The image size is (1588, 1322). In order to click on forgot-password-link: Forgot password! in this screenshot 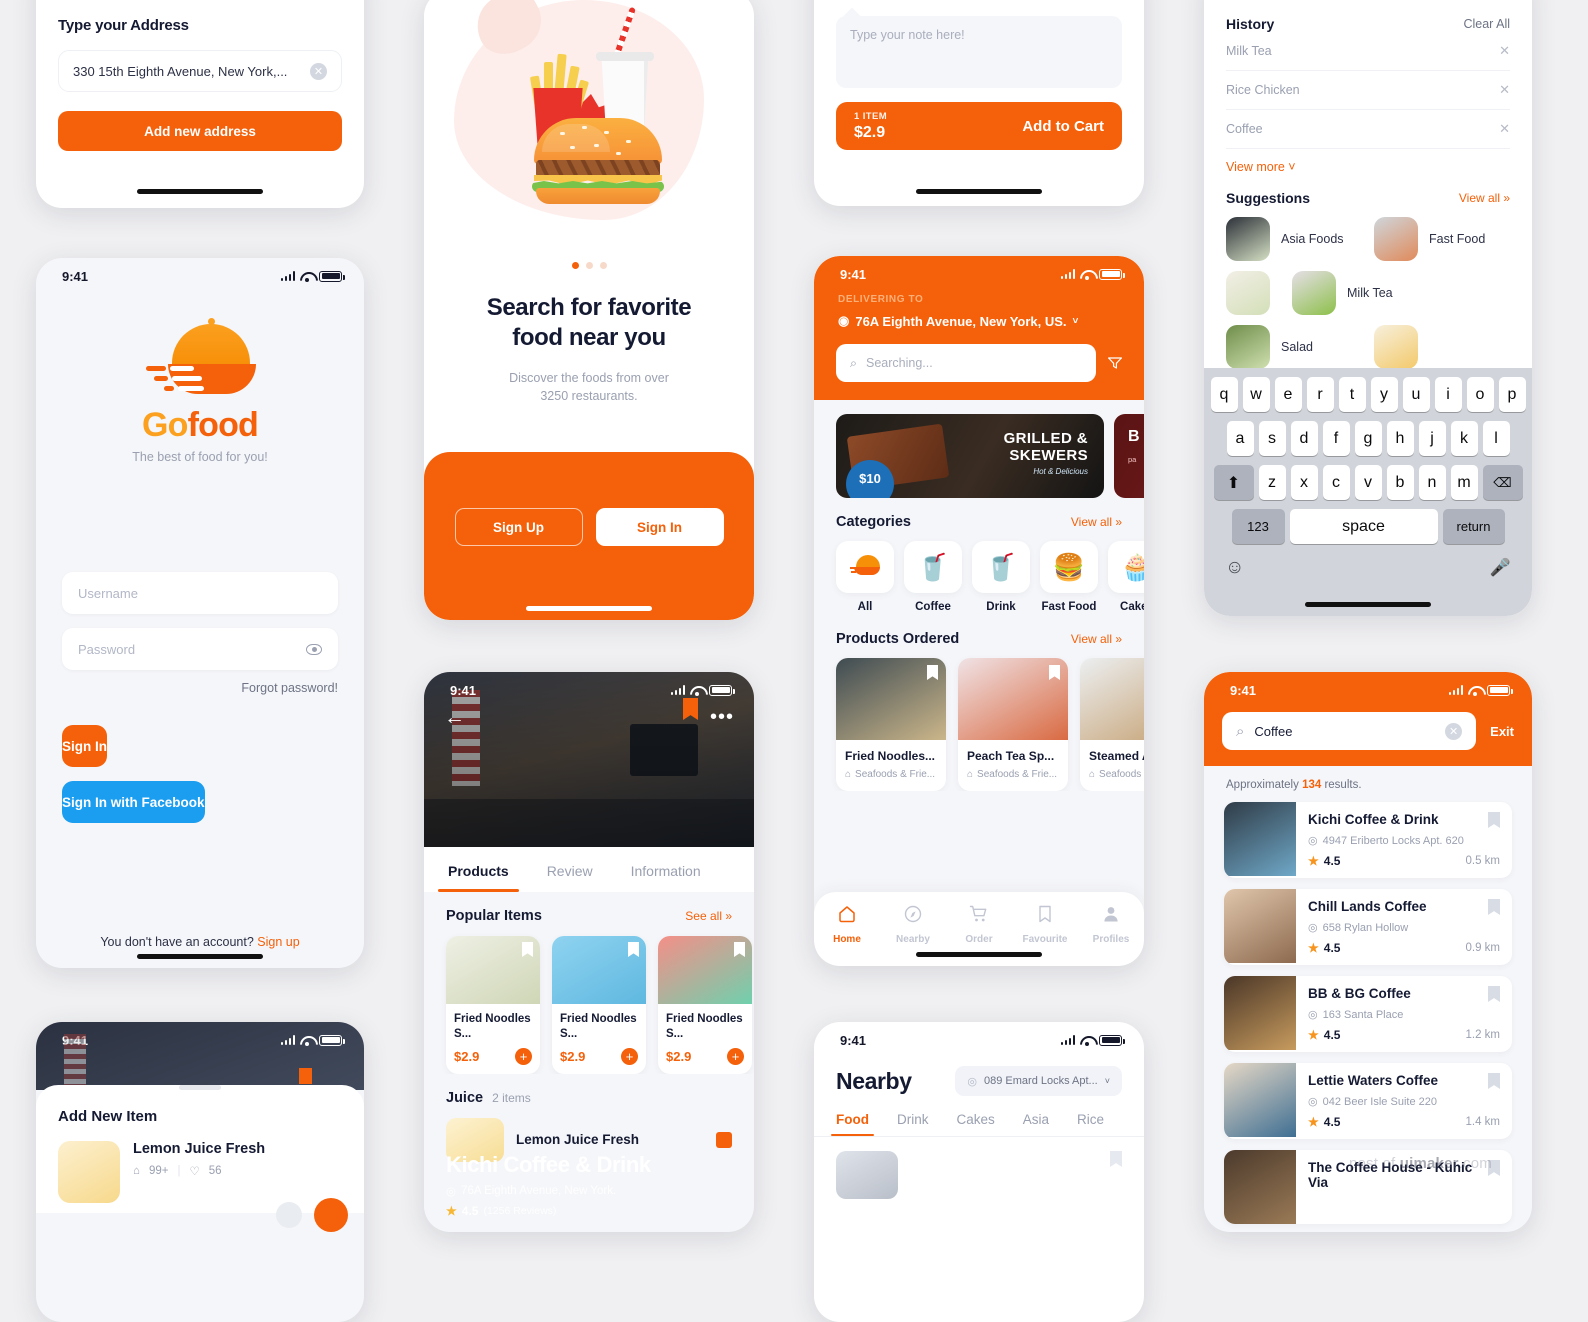, I will do `click(200, 688)`.